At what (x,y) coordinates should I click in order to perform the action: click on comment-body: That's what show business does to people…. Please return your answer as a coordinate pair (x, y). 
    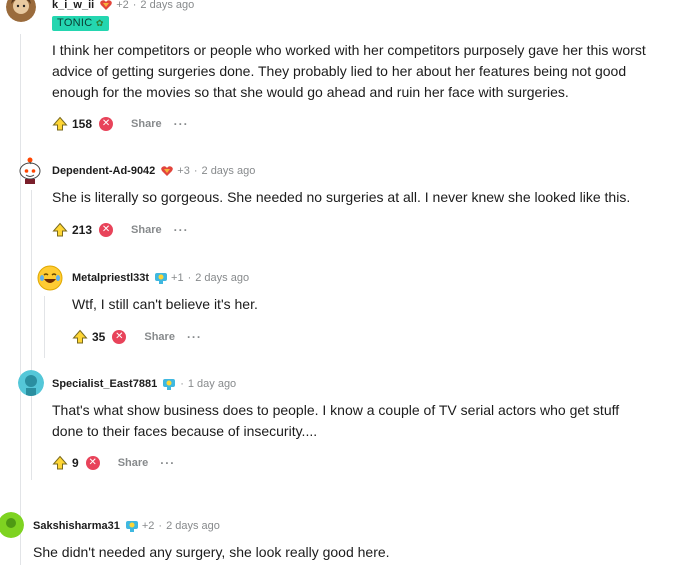
    Looking at the image, I should click on (336, 420).